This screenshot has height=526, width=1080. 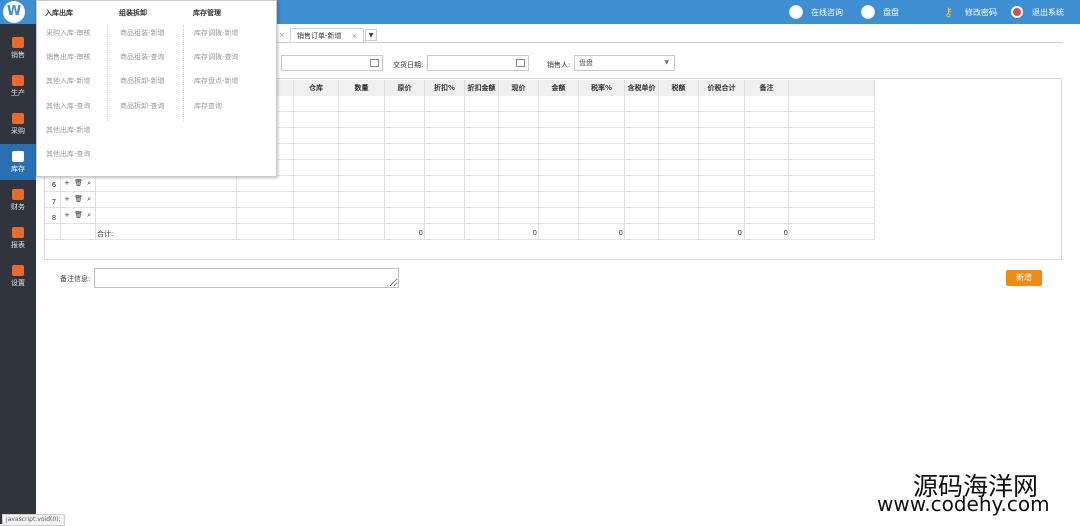 What do you see at coordinates (371, 35) in the screenshot?
I see `tab-more-dropdown-icon: ▼` at bounding box center [371, 35].